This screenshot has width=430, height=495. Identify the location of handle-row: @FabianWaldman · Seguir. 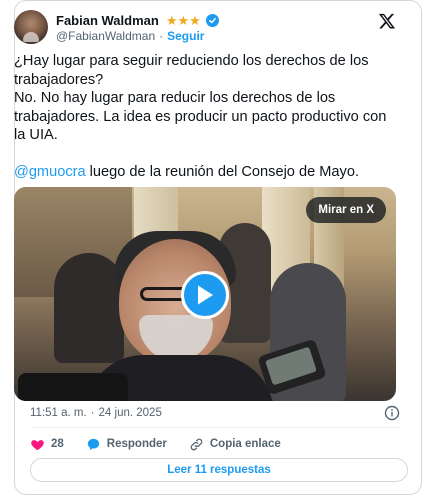
(130, 36).